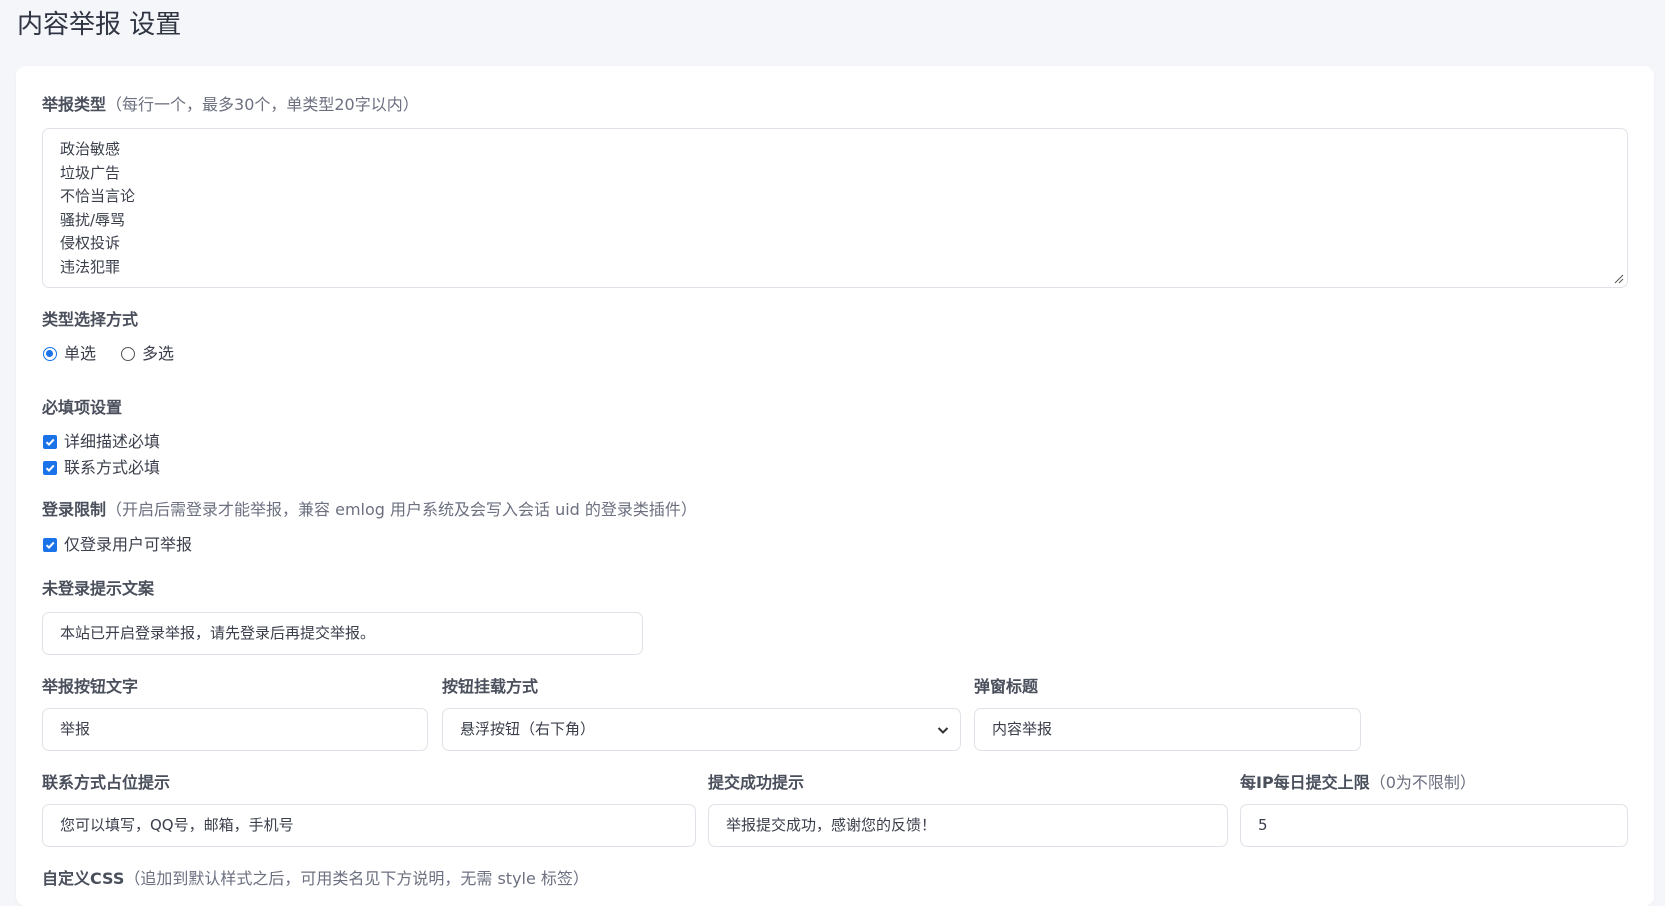  Describe the element at coordinates (90, 172) in the screenshot. I see `report-type-line: 垃圾广告` at that location.